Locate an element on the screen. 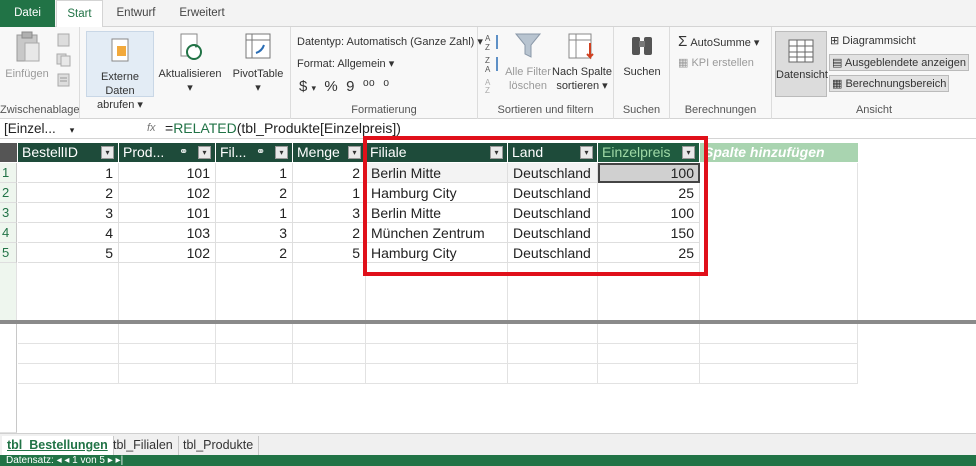 This screenshot has width=976, height=466. add-column-header: Spalte hinzufügen is located at coordinates (779, 152).